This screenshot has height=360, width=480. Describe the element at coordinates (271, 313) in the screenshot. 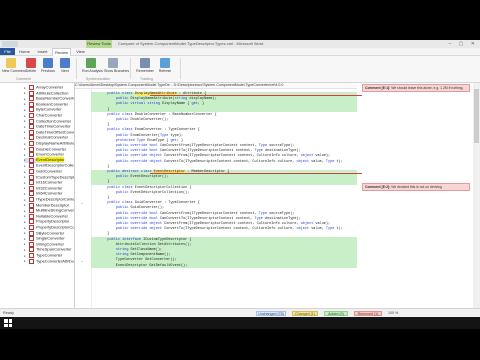

I see `unchanged-chip: Unchanged (78)` at that location.